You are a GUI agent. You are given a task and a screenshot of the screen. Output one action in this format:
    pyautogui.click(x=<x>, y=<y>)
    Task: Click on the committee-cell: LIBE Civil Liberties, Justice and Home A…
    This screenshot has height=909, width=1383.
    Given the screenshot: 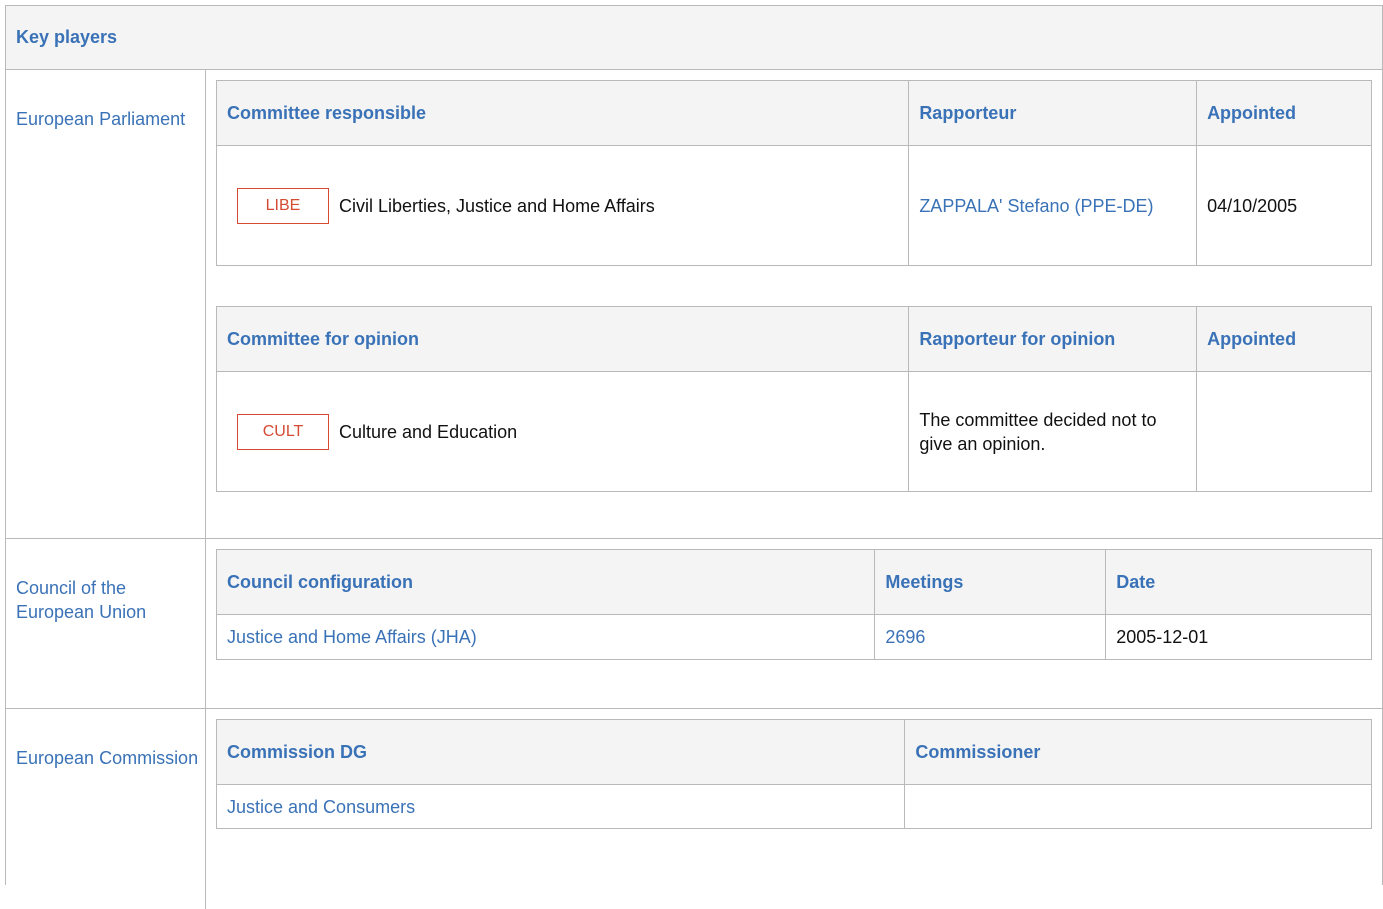 What is the action you would take?
    pyautogui.click(x=562, y=205)
    